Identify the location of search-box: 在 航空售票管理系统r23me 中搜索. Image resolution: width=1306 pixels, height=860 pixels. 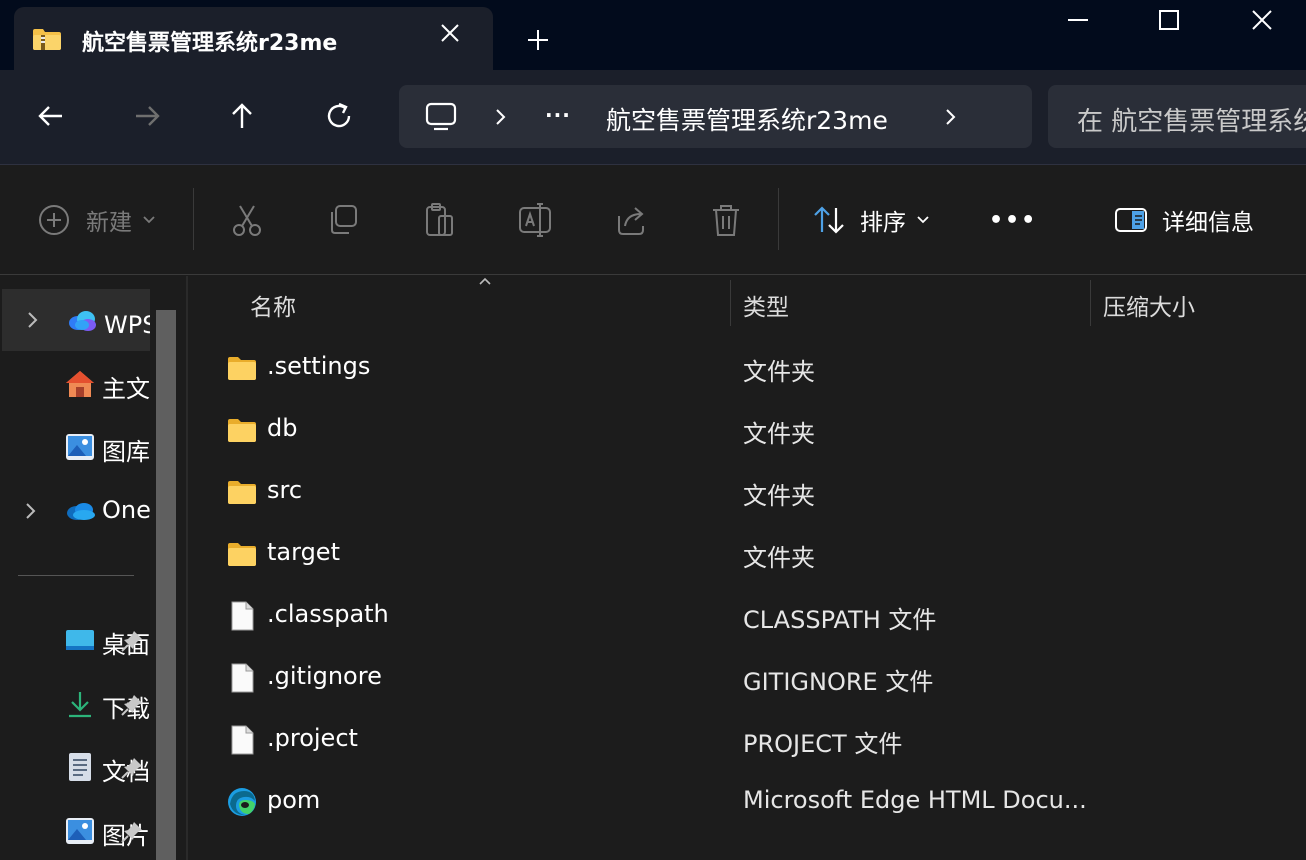
(1177, 116).